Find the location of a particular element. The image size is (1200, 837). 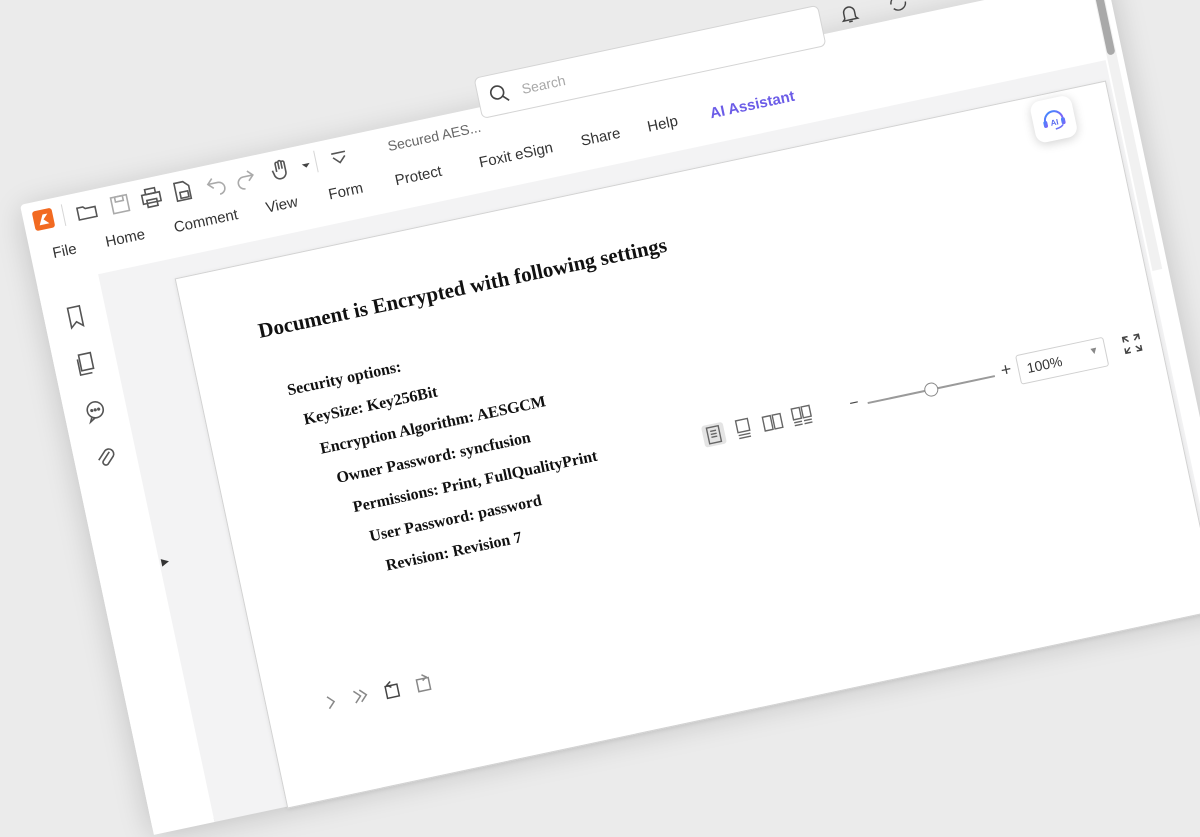

ai-headset-icon: AI is located at coordinates (1054, 120).